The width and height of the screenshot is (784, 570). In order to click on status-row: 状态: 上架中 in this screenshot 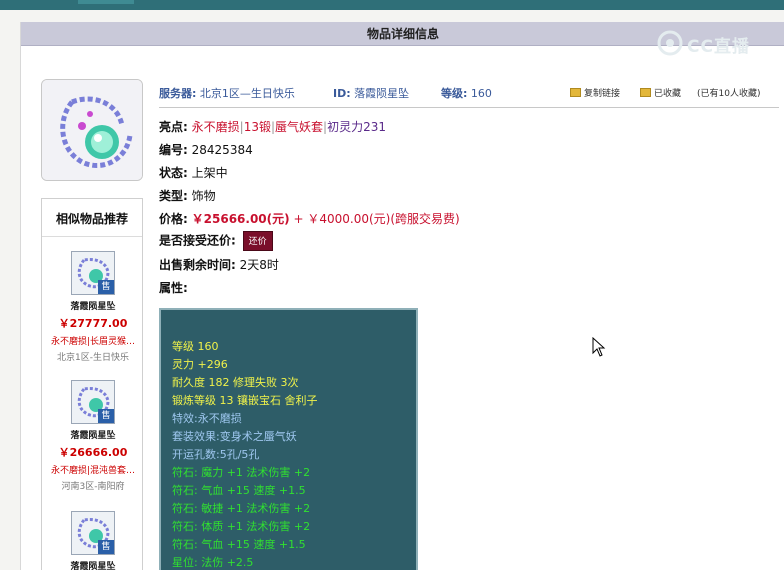, I will do `click(193, 172)`.